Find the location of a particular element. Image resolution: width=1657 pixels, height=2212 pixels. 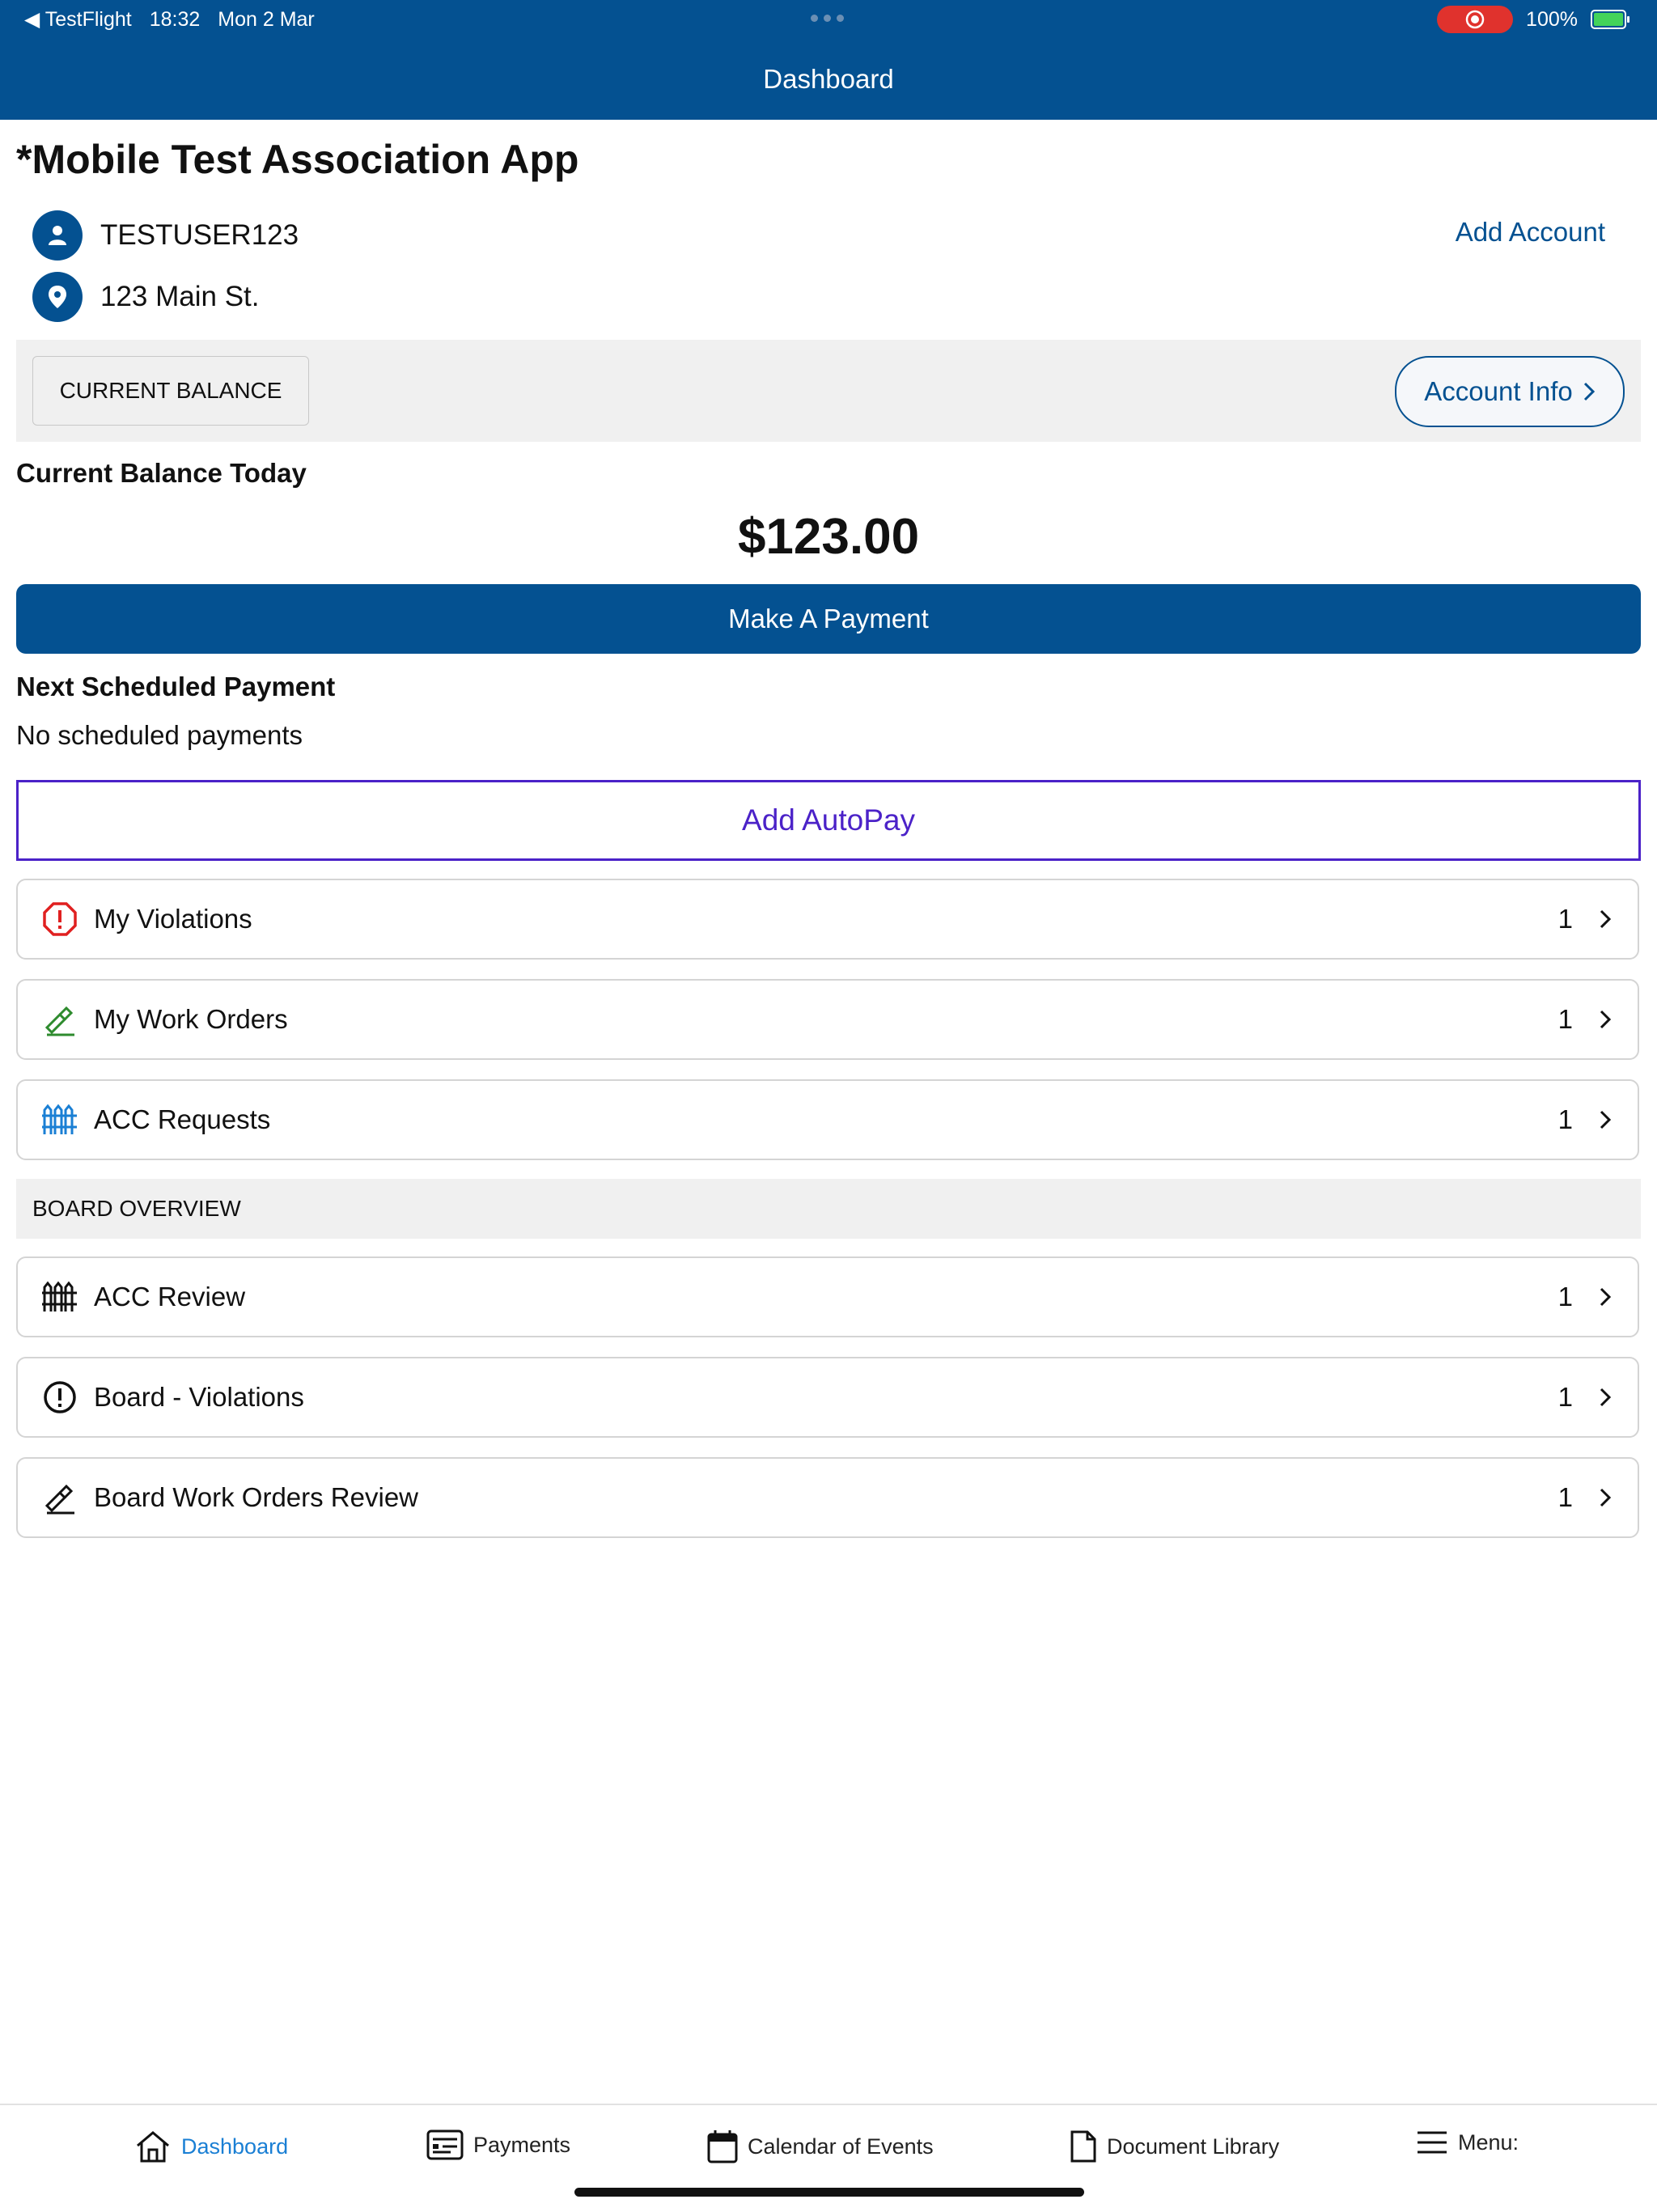

list-item-label: ACC Requests is located at coordinates (182, 1119).